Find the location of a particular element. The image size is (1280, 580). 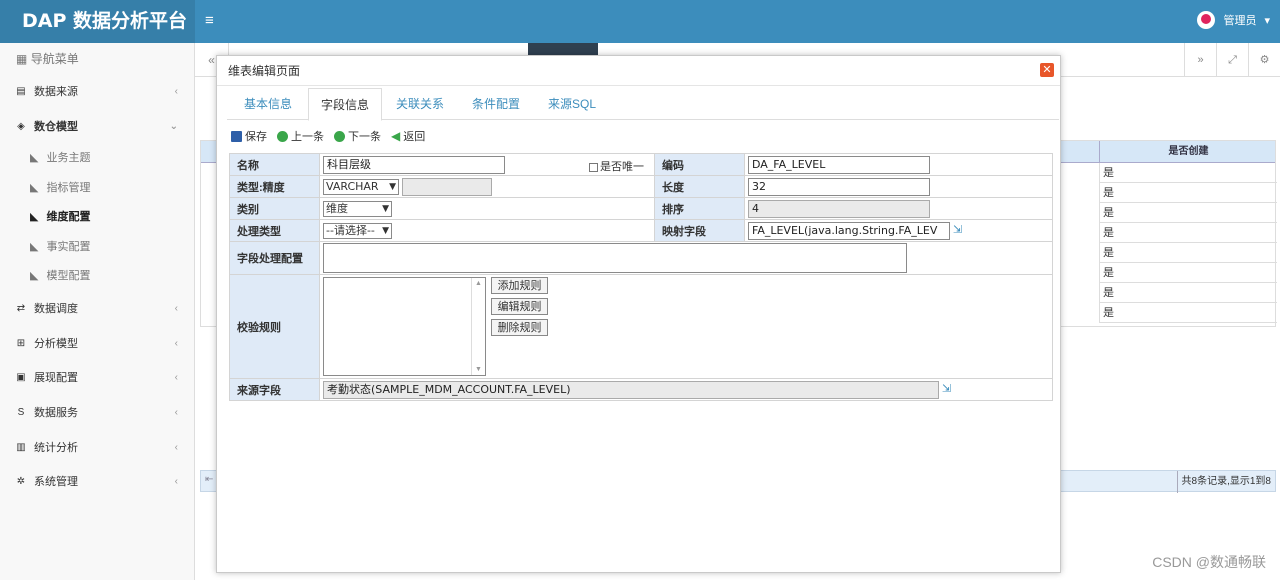

delete-rule-button: 删除规则 is located at coordinates (520, 327).